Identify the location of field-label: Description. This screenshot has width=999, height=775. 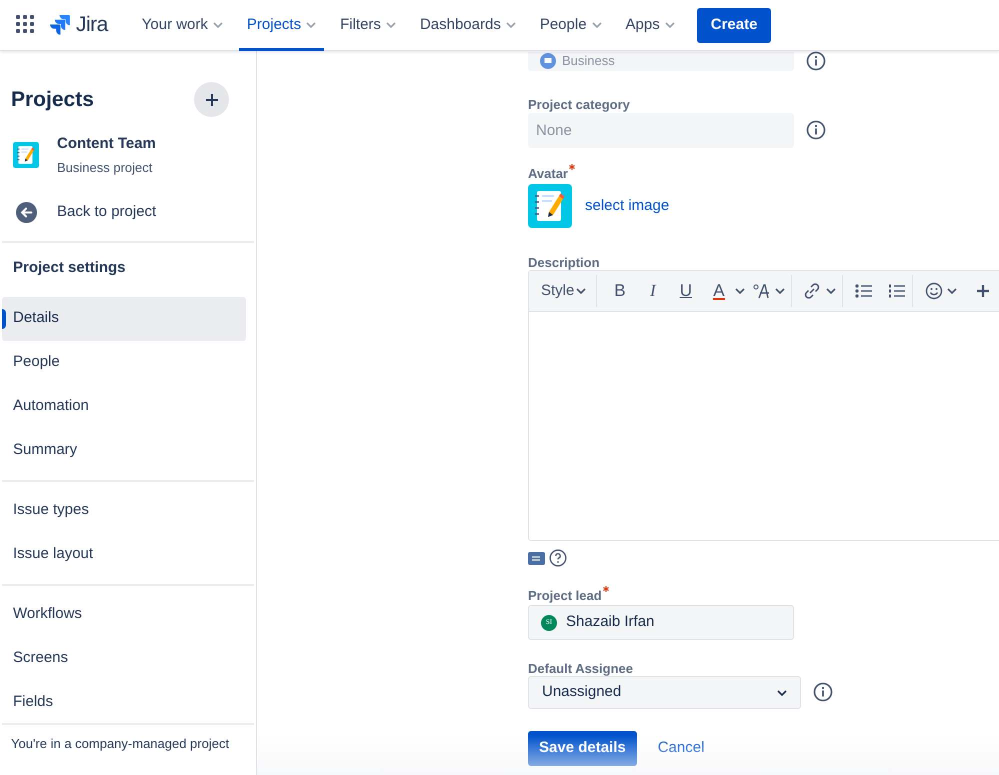
(564, 263).